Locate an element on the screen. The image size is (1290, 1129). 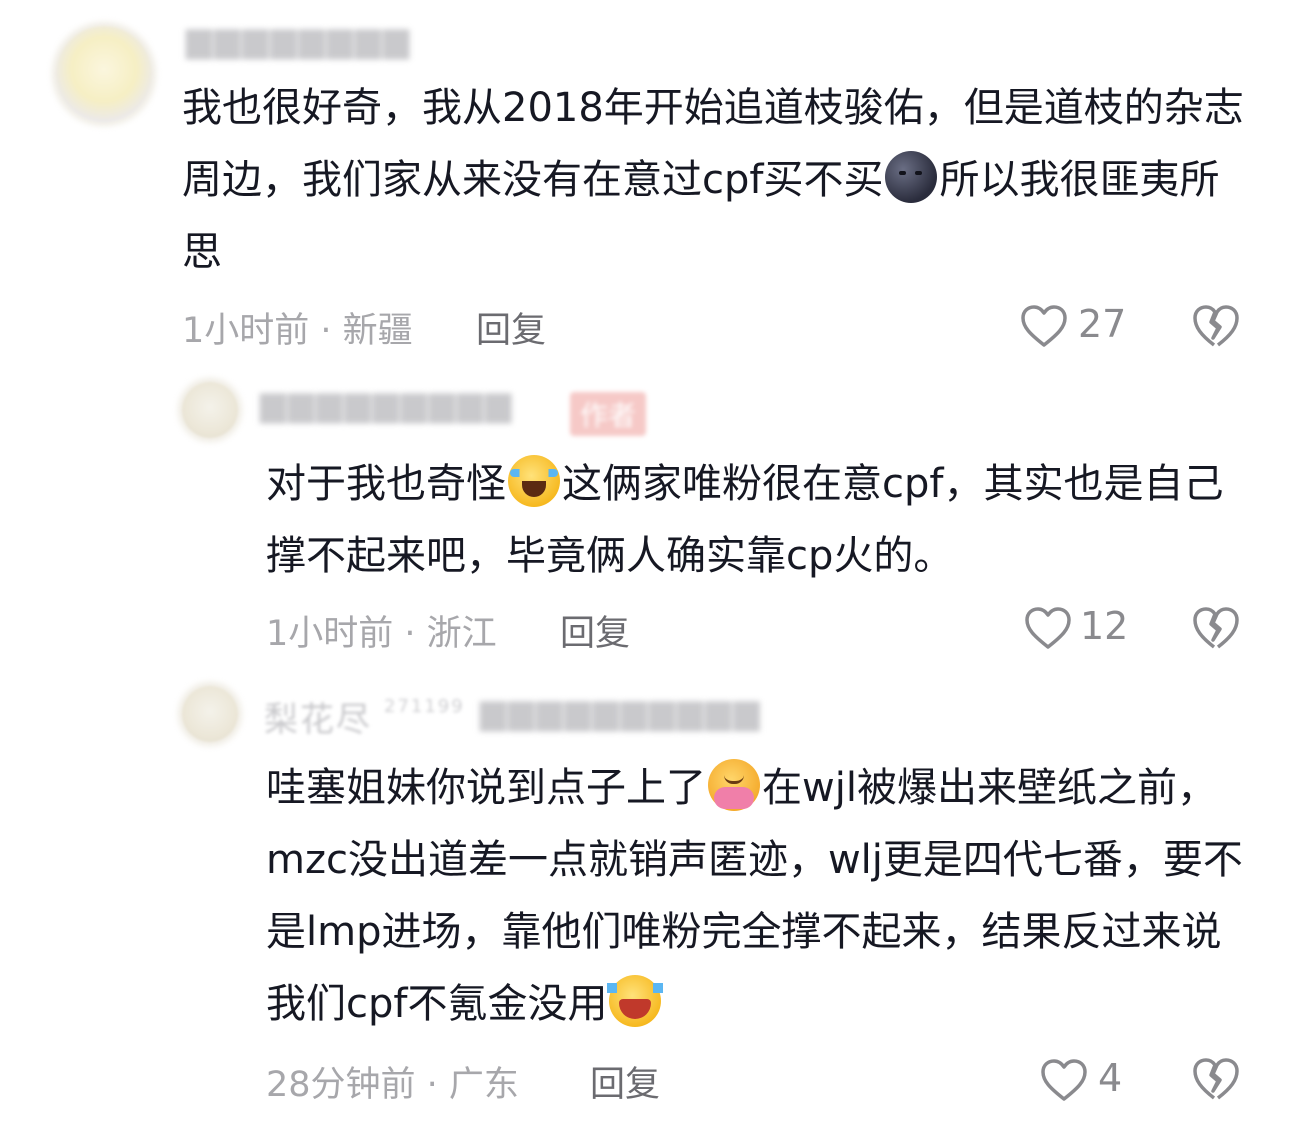
rolling-laughing-face-emoji-icon is located at coordinates (635, 1001).